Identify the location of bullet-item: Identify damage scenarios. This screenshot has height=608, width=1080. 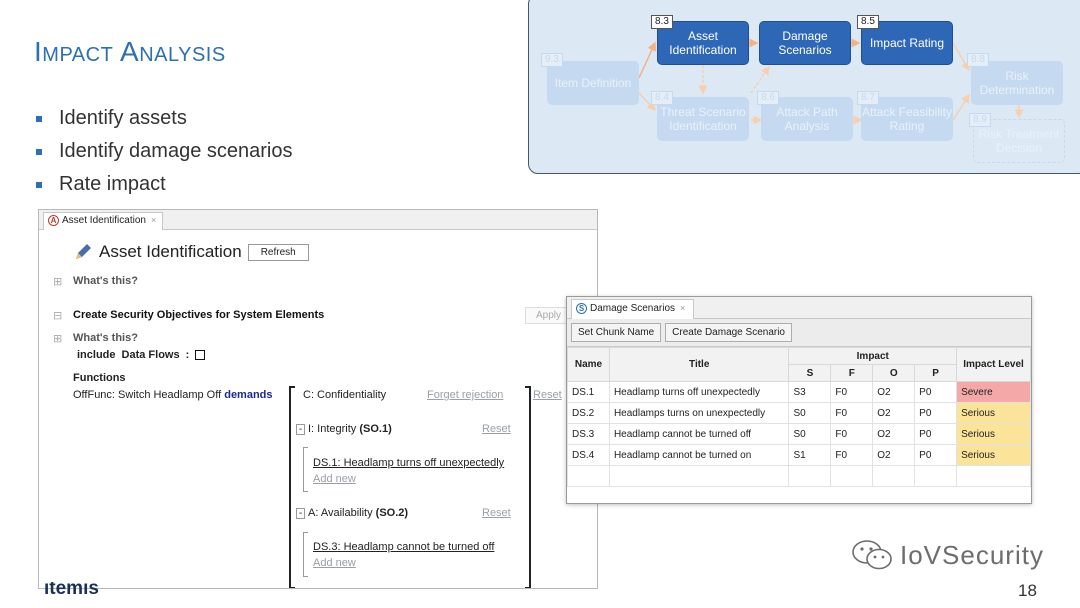
(164, 151).